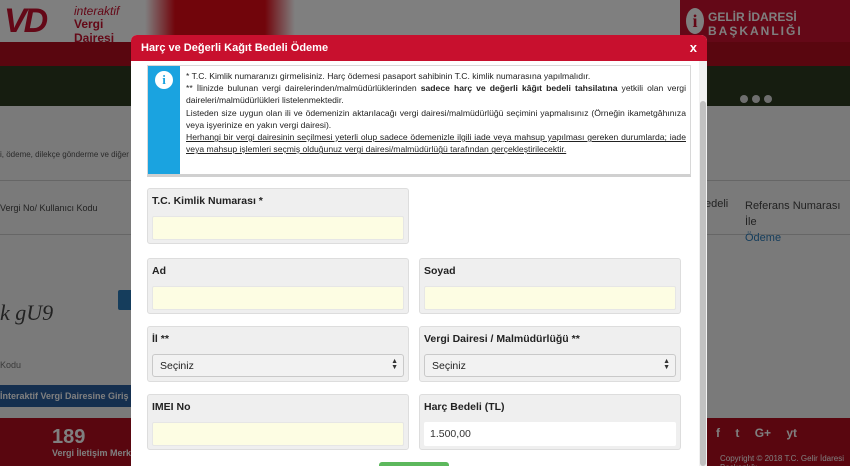  I want to click on imei-label: IMEI No, so click(171, 407).